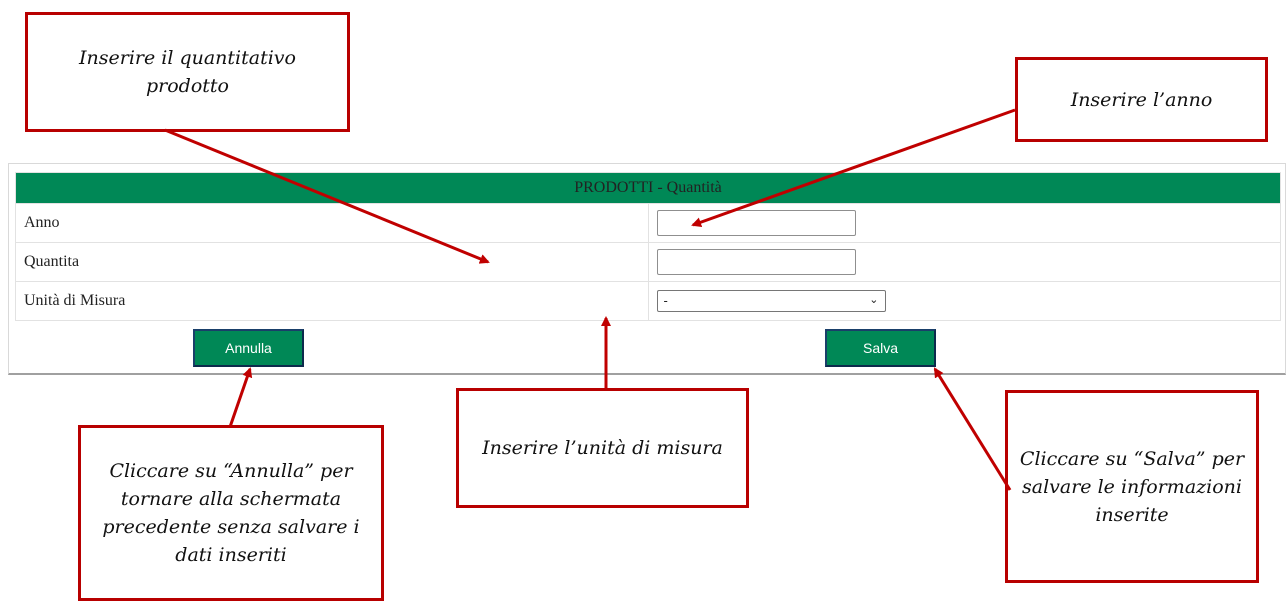  What do you see at coordinates (648, 188) in the screenshot?
I see `form-header: PRODOTTI - Quantità` at bounding box center [648, 188].